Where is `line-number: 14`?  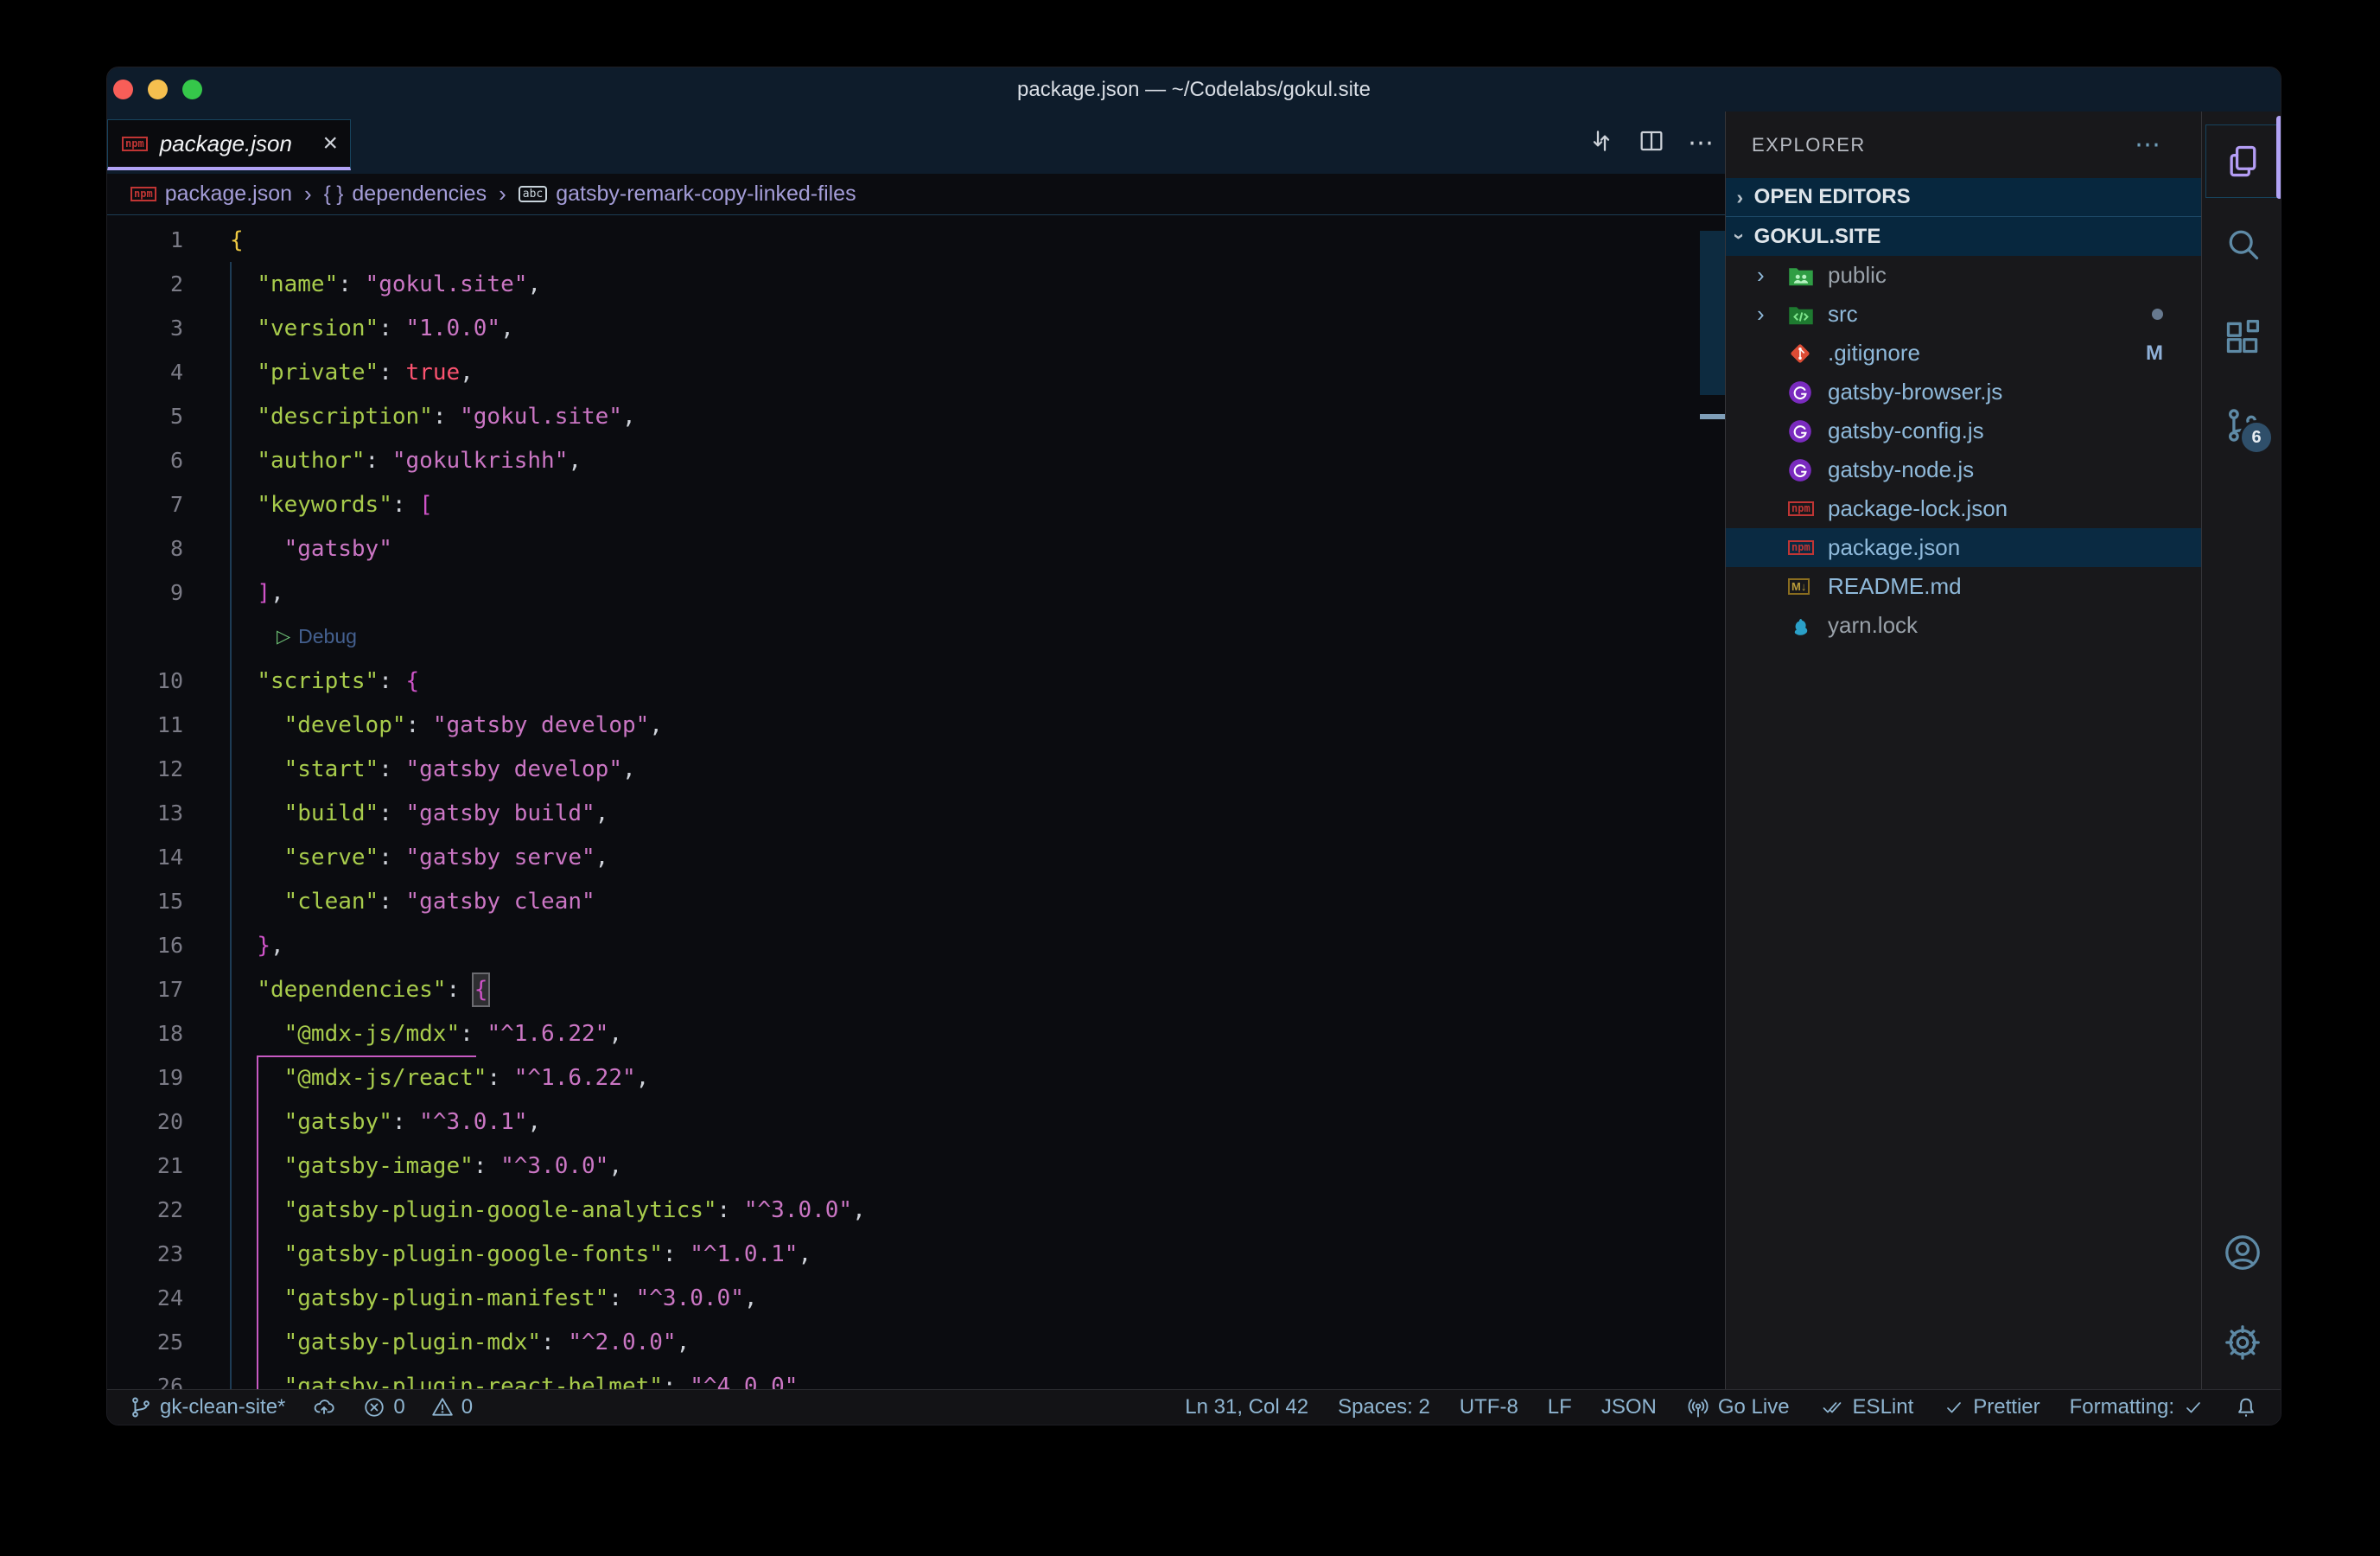
line-number: 14 is located at coordinates (169, 858).